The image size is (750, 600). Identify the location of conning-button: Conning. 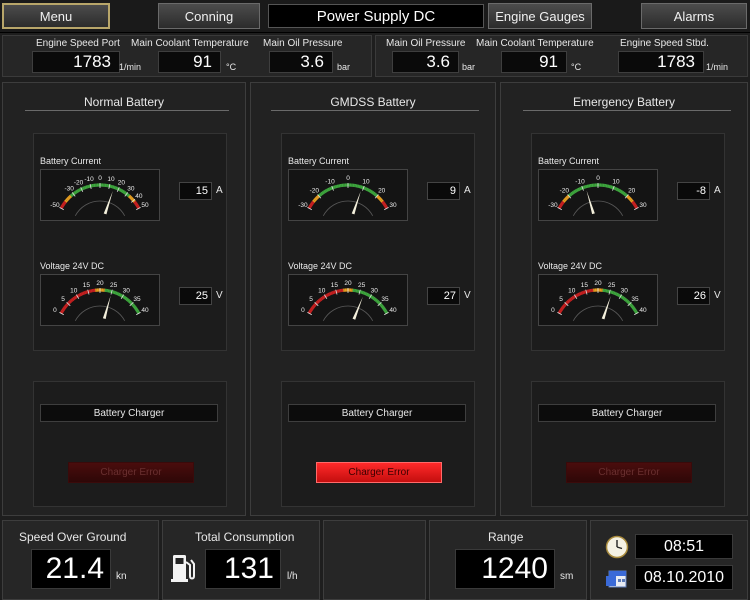
(209, 16).